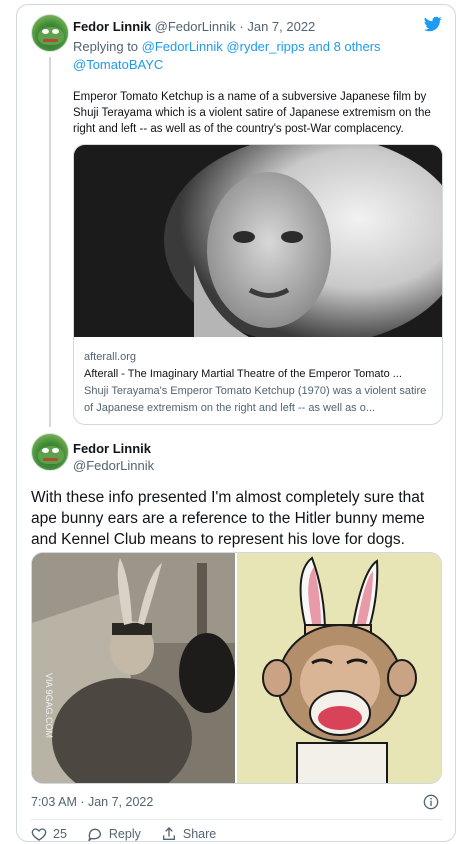 Image resolution: width=468 pixels, height=844 pixels. I want to click on share-icon, so click(168, 833).